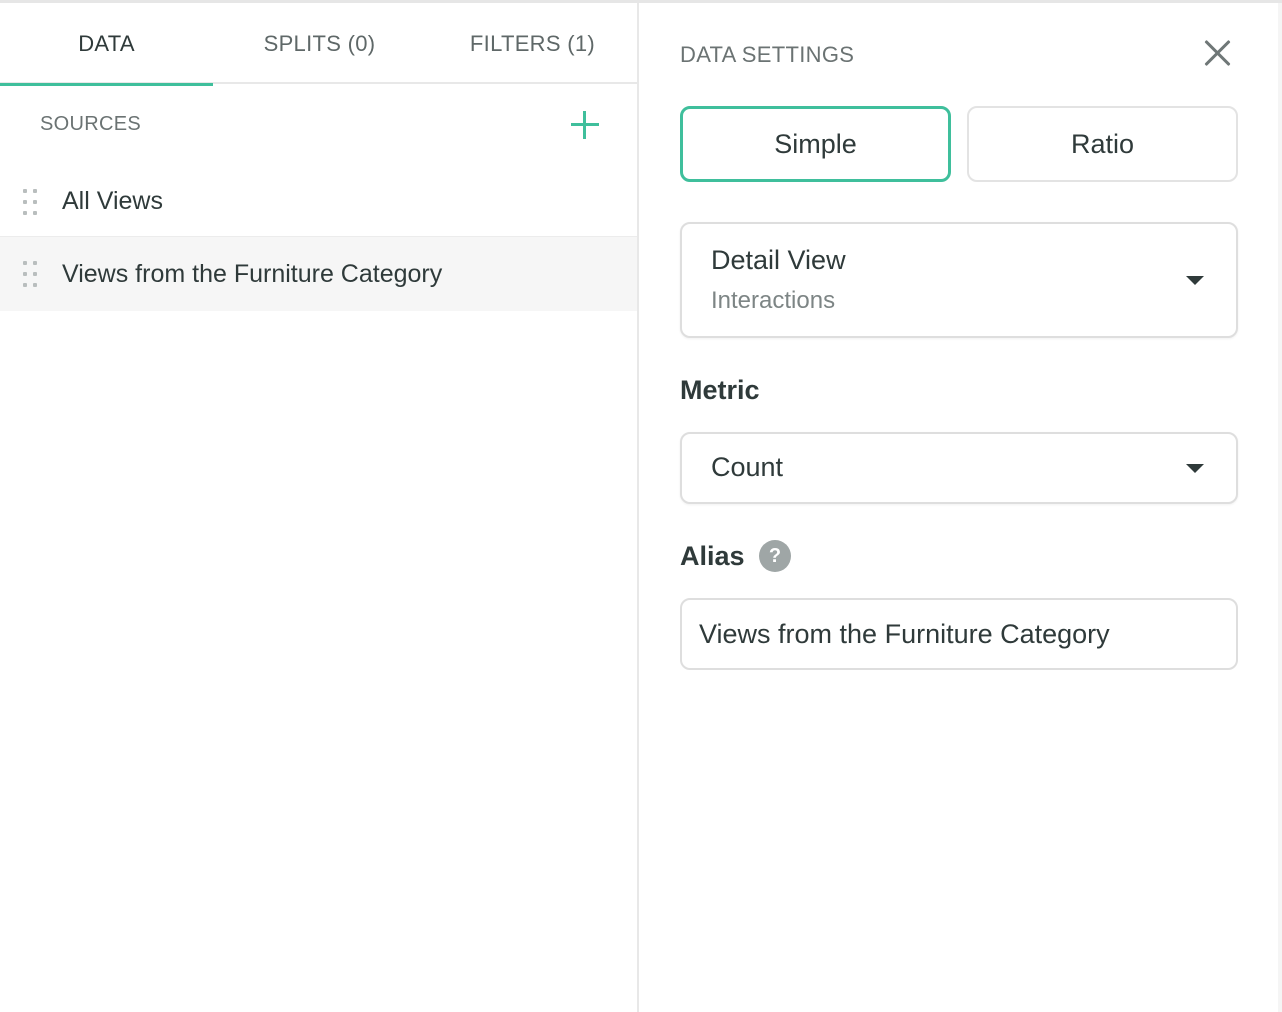 The width and height of the screenshot is (1282, 1012). What do you see at coordinates (1218, 53) in the screenshot?
I see `close-button` at bounding box center [1218, 53].